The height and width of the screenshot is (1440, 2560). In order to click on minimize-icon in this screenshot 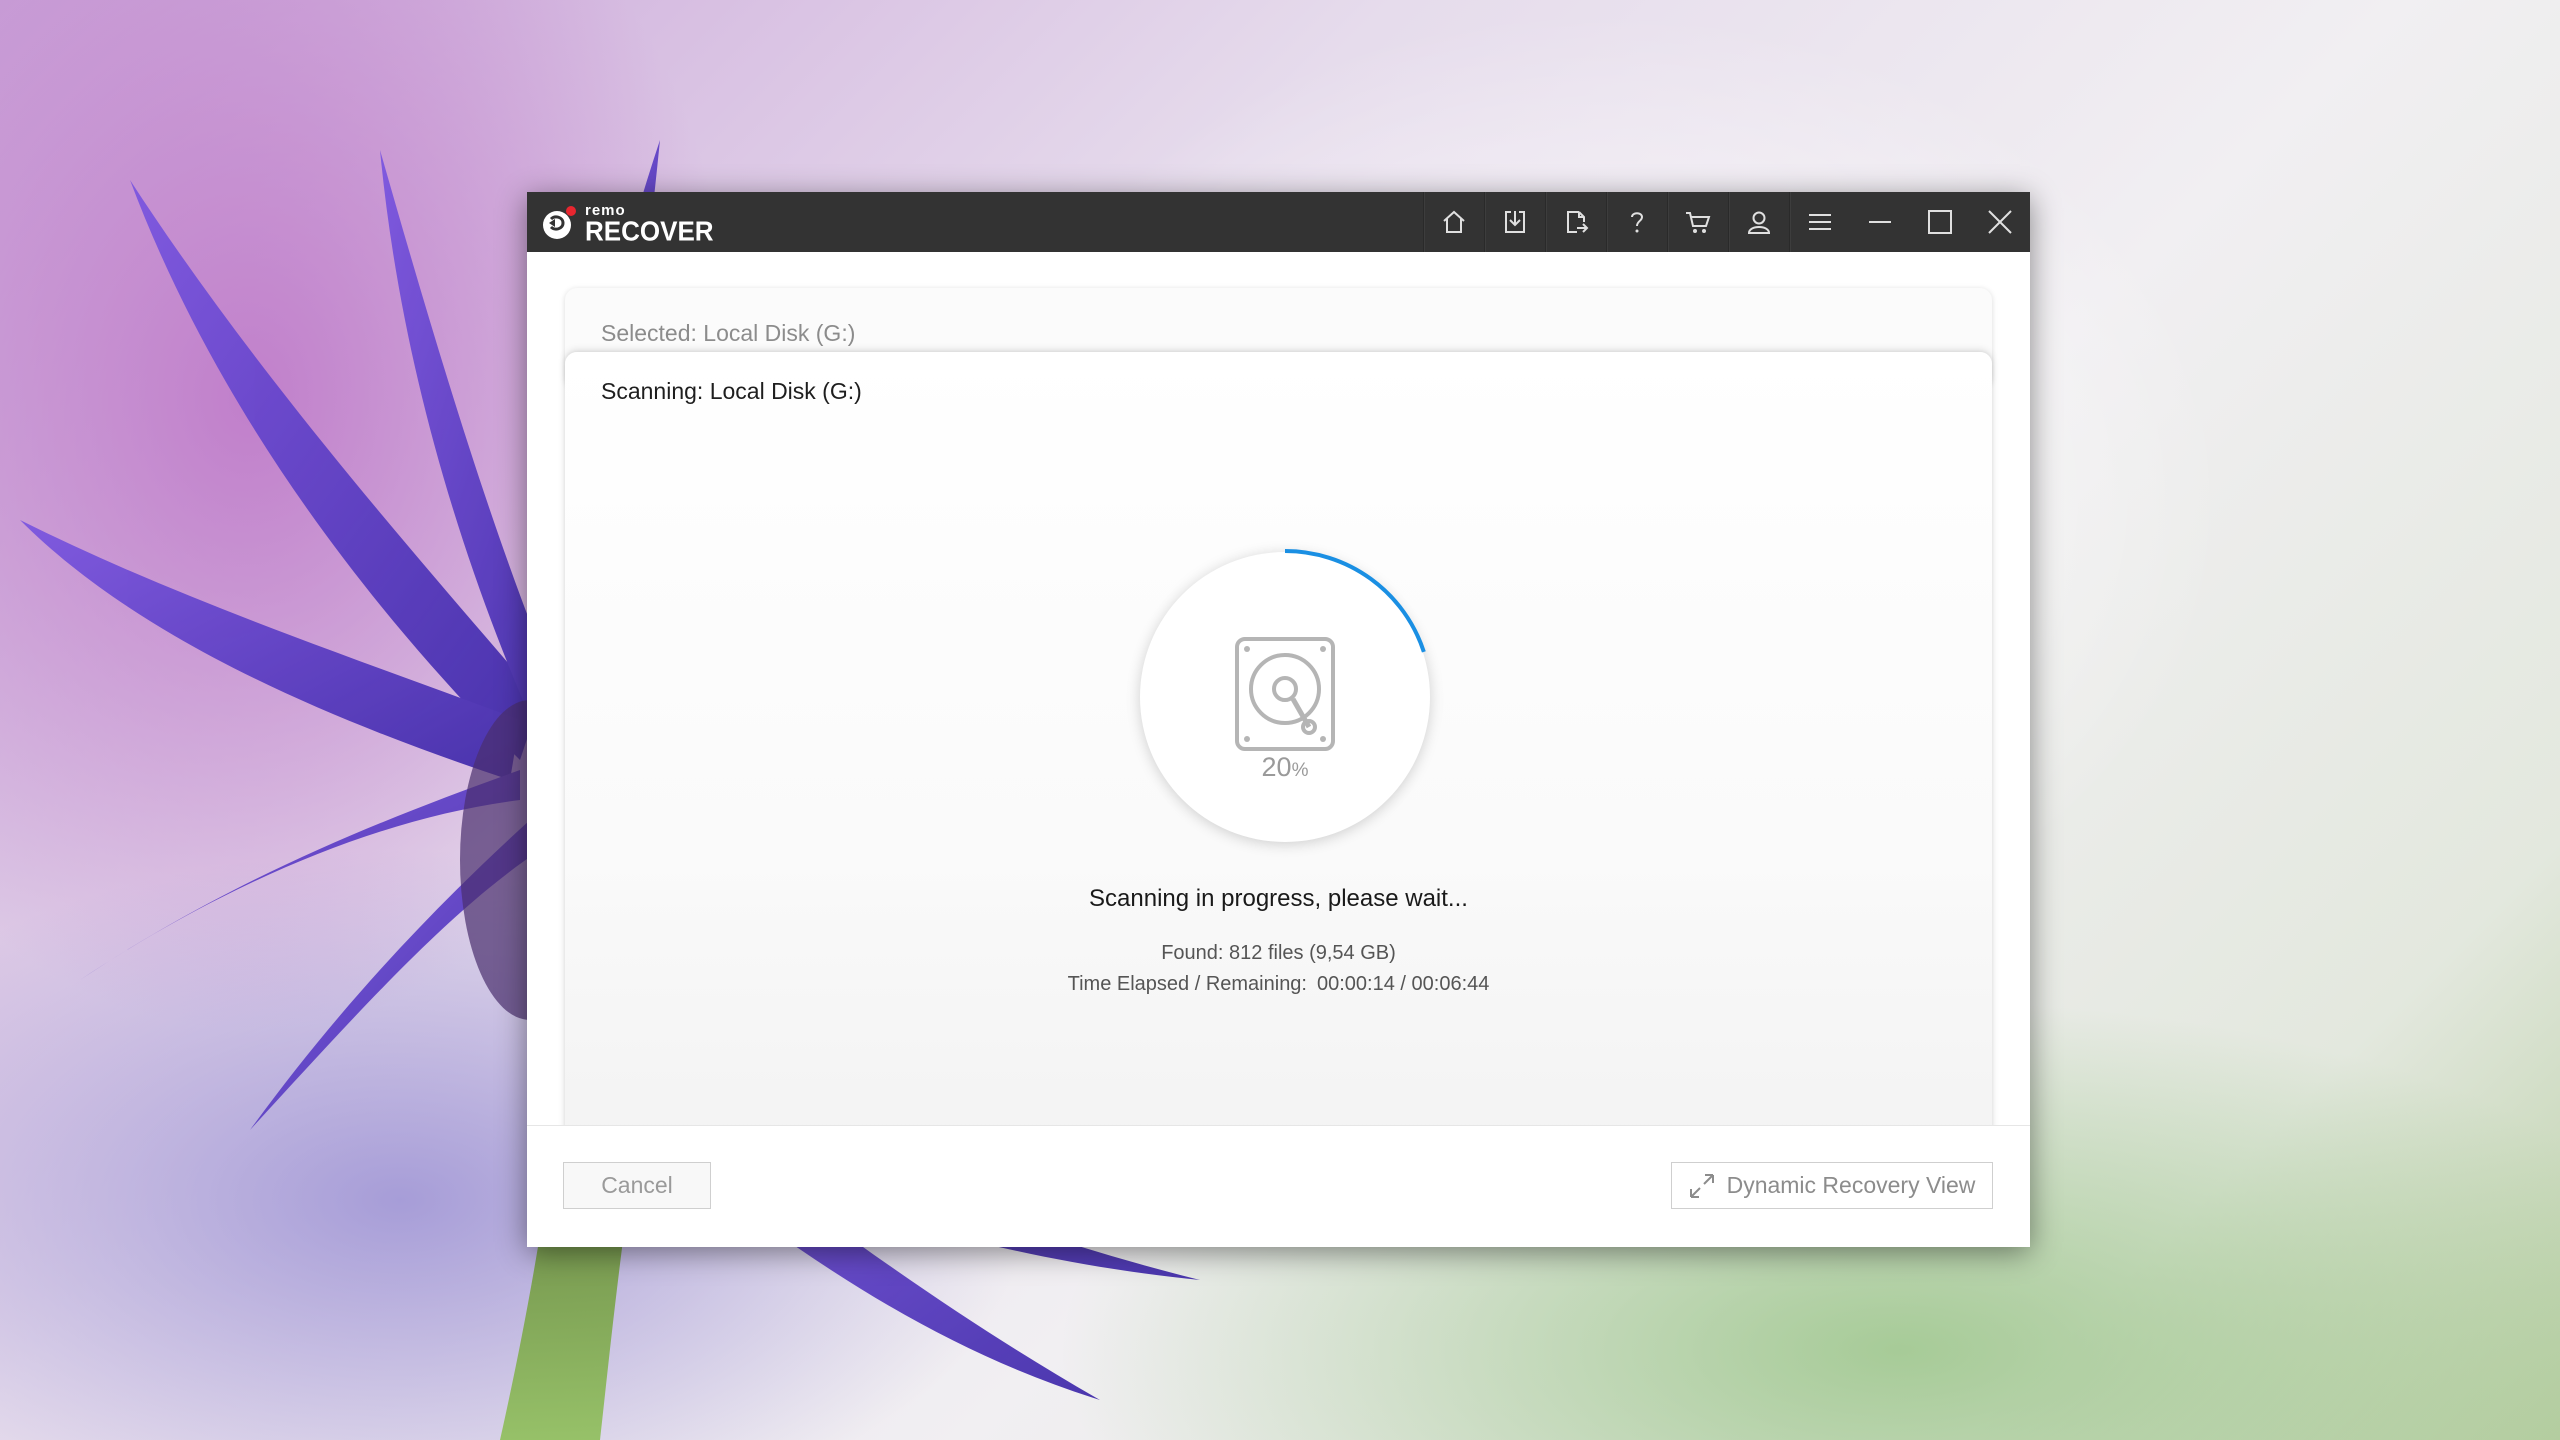, I will do `click(1880, 222)`.